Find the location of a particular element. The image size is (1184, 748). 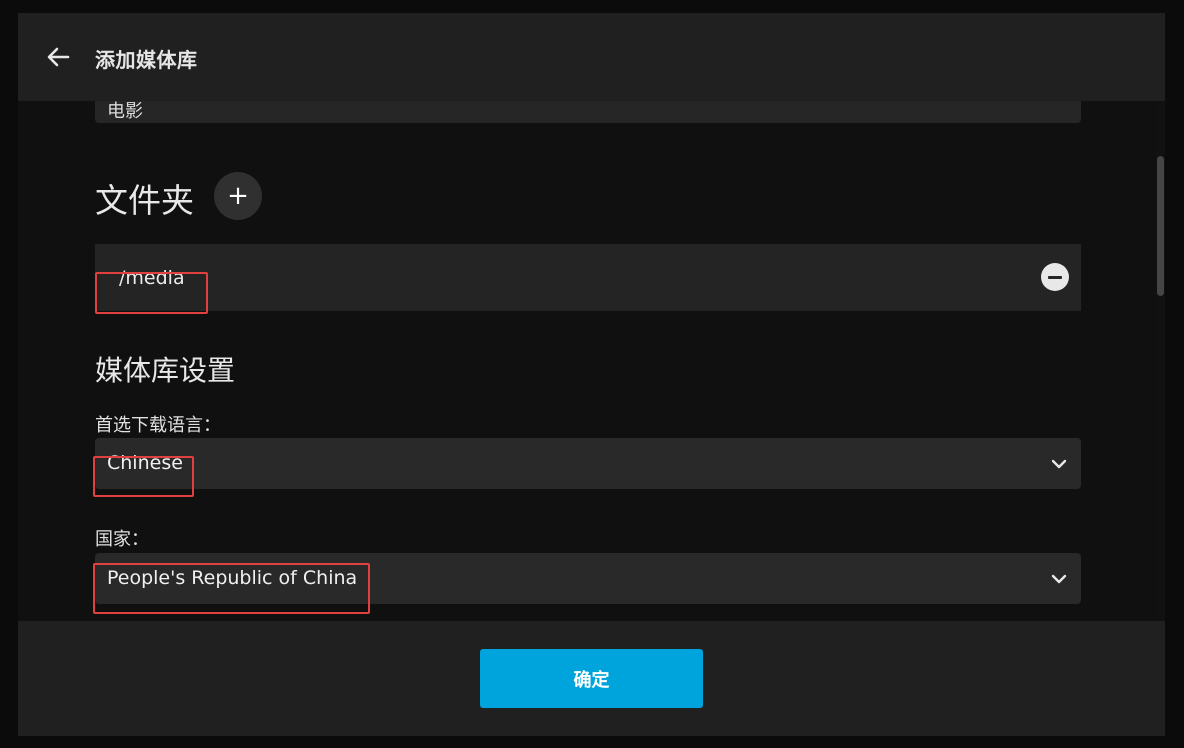

folder-item: /media is located at coordinates (588, 277).